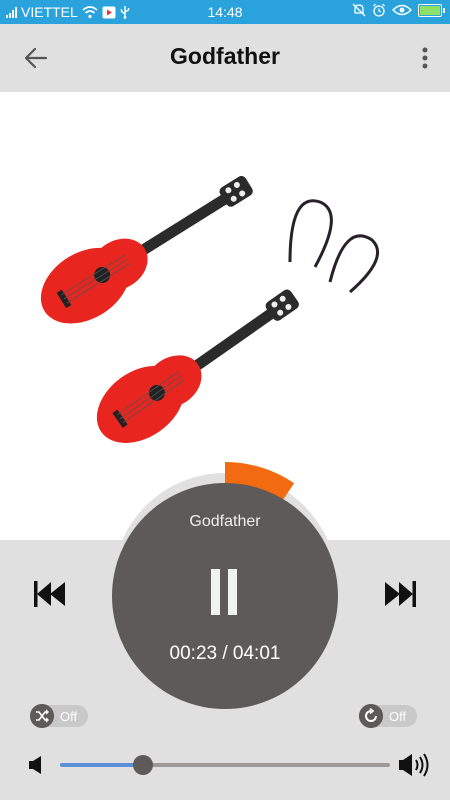 The height and width of the screenshot is (800, 450). Describe the element at coordinates (224, 592) in the screenshot. I see `pause-icon` at that location.